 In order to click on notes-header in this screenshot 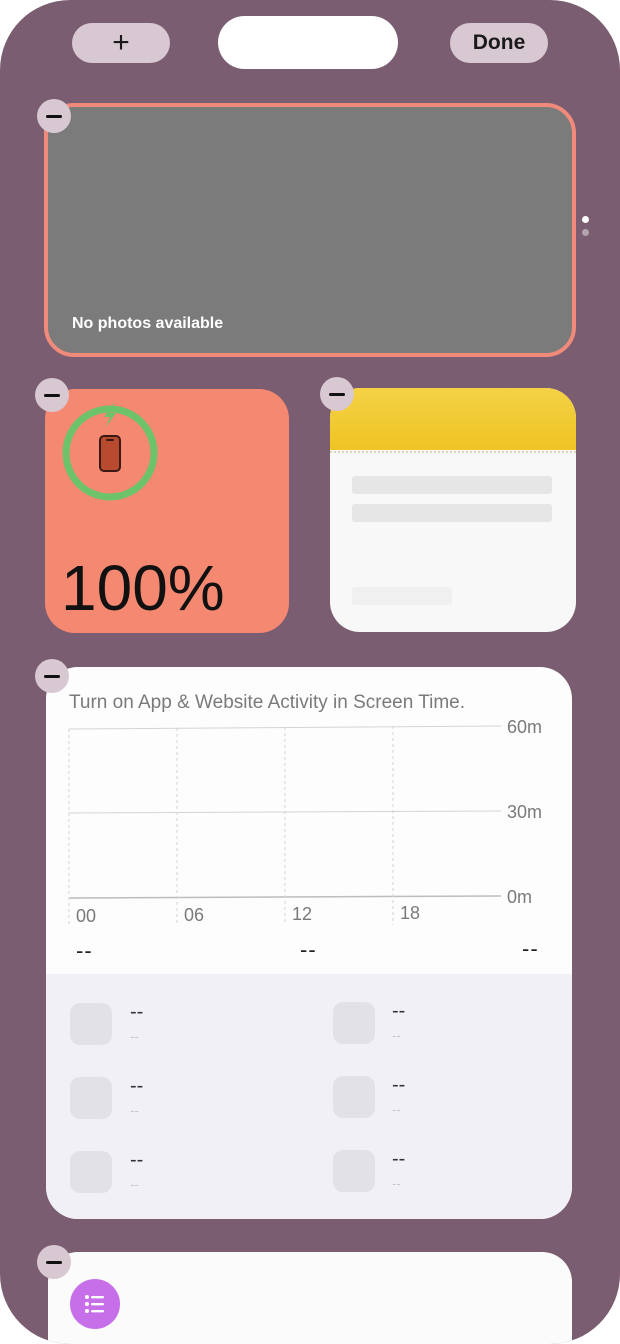, I will do `click(453, 419)`.